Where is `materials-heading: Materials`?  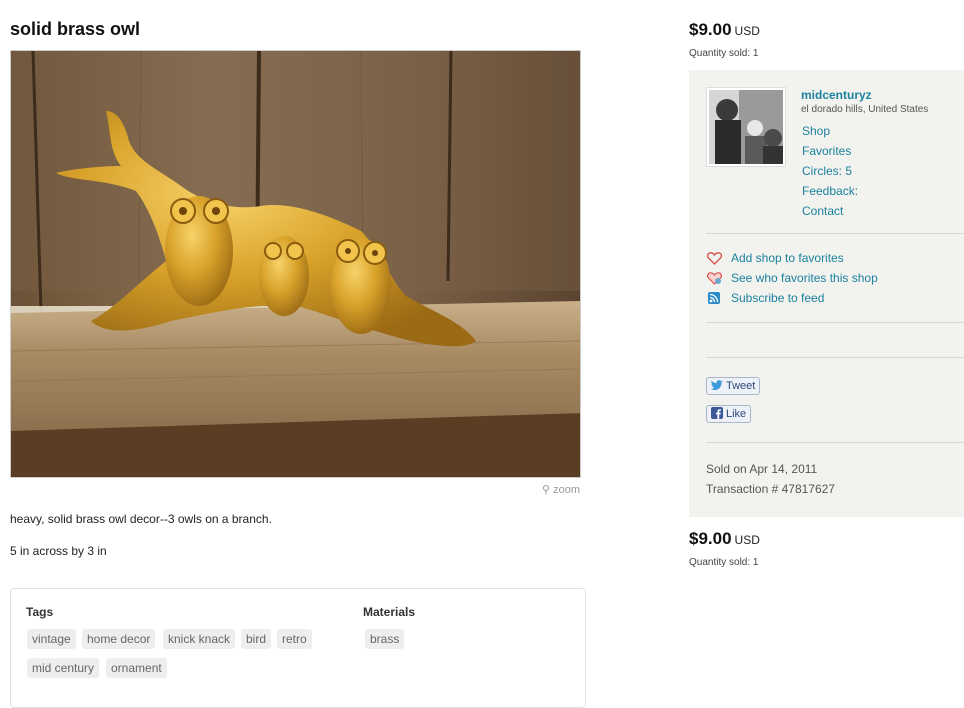 materials-heading: Materials is located at coordinates (389, 612).